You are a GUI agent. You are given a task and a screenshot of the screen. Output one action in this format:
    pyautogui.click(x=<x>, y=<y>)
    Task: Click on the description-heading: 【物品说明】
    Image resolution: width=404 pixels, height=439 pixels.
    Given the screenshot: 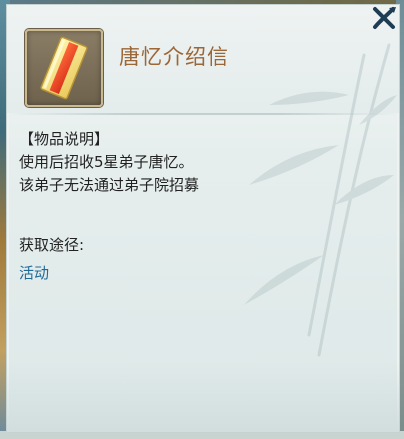 What is the action you would take?
    pyautogui.click(x=64, y=139)
    